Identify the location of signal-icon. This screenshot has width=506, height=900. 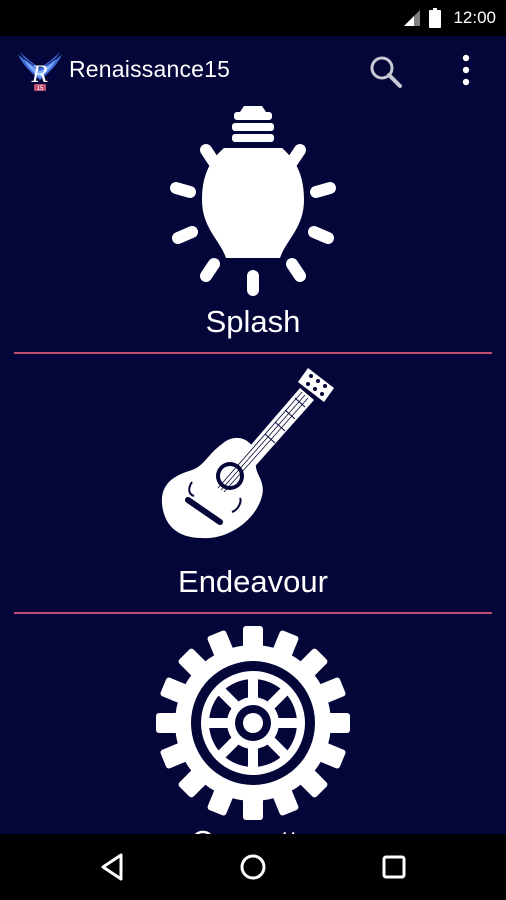
(412, 18).